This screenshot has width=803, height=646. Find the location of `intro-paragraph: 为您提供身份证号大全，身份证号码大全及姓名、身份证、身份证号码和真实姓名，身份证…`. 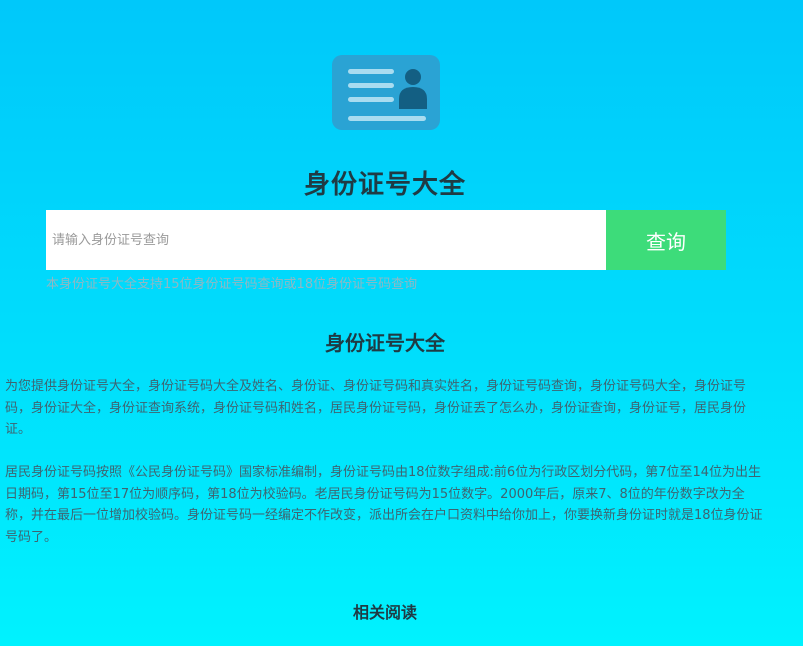

intro-paragraph: 为您提供身份证号大全，身份证号码大全及姓名、身份证、身份证号码和真实姓名，身份证… is located at coordinates (376, 408).